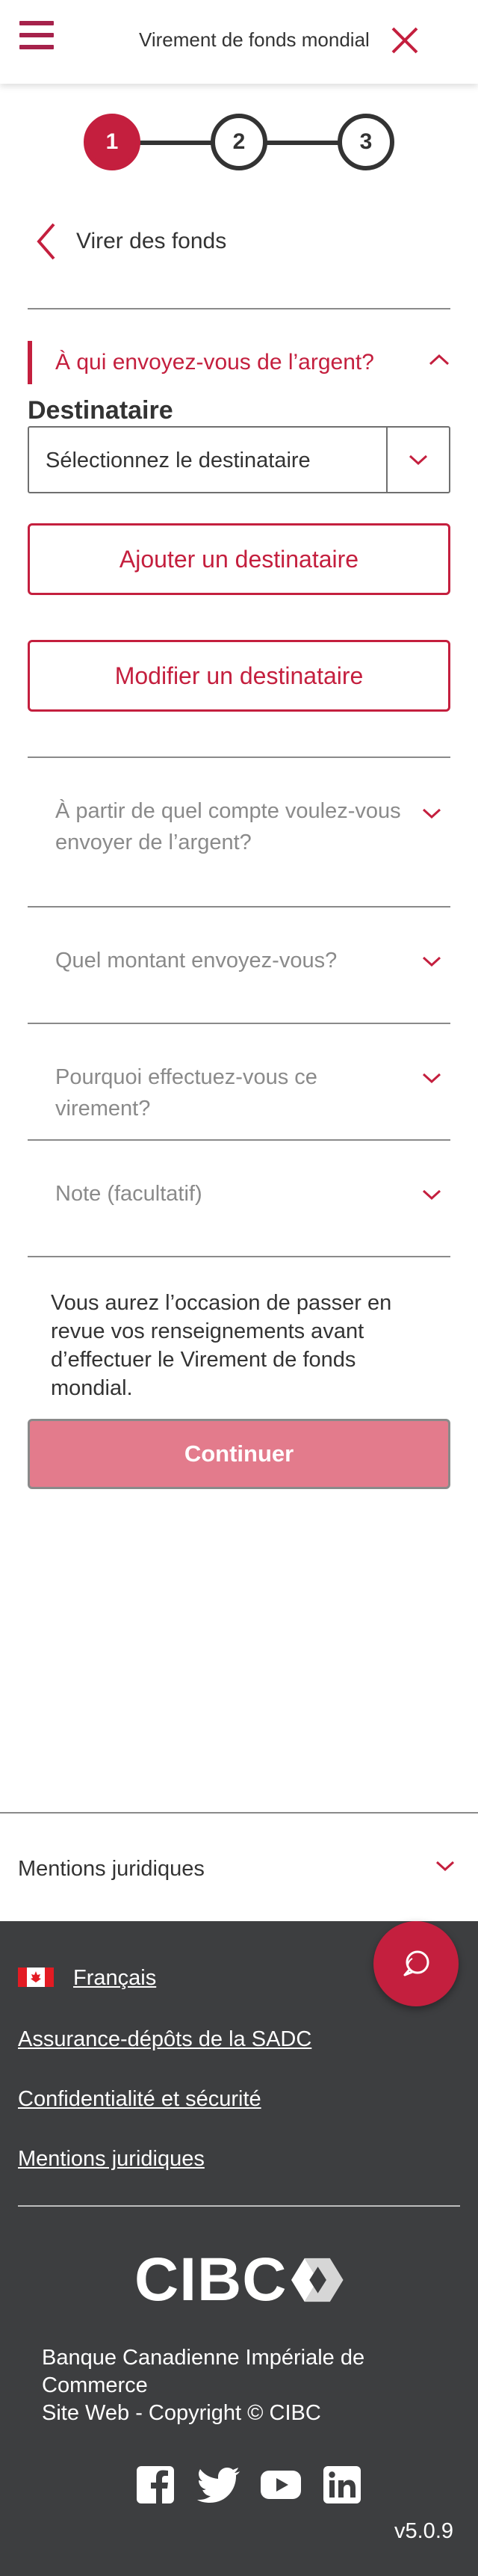 This screenshot has height=2576, width=478. I want to click on recipient-select-value: Sélectionnez le destinataire, so click(178, 460).